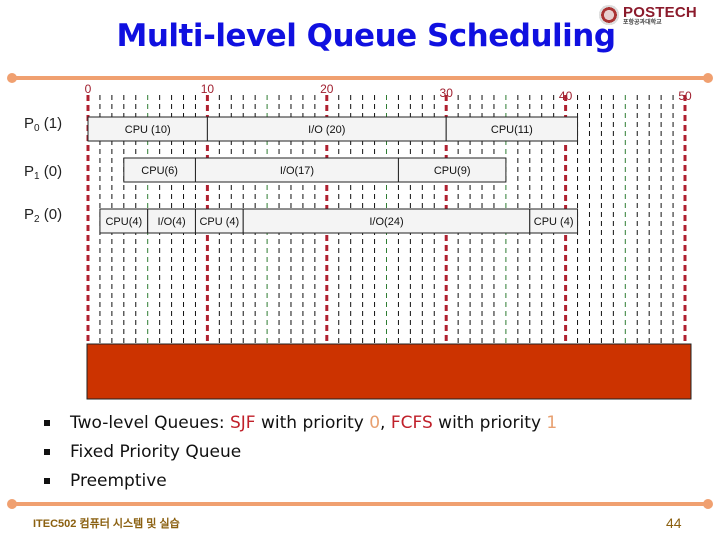 This screenshot has width=720, height=540. What do you see at coordinates (566, 96) in the screenshot?
I see `time-tick-label: 40` at bounding box center [566, 96].